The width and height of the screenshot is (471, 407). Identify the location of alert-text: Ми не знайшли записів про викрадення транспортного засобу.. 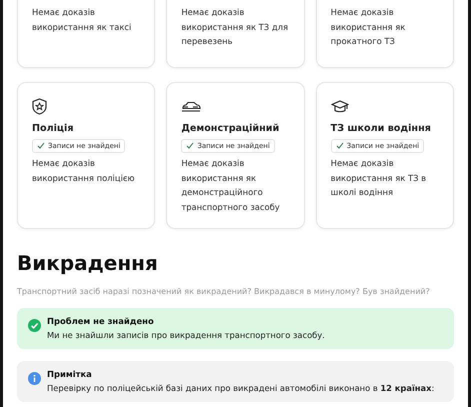
(186, 335).